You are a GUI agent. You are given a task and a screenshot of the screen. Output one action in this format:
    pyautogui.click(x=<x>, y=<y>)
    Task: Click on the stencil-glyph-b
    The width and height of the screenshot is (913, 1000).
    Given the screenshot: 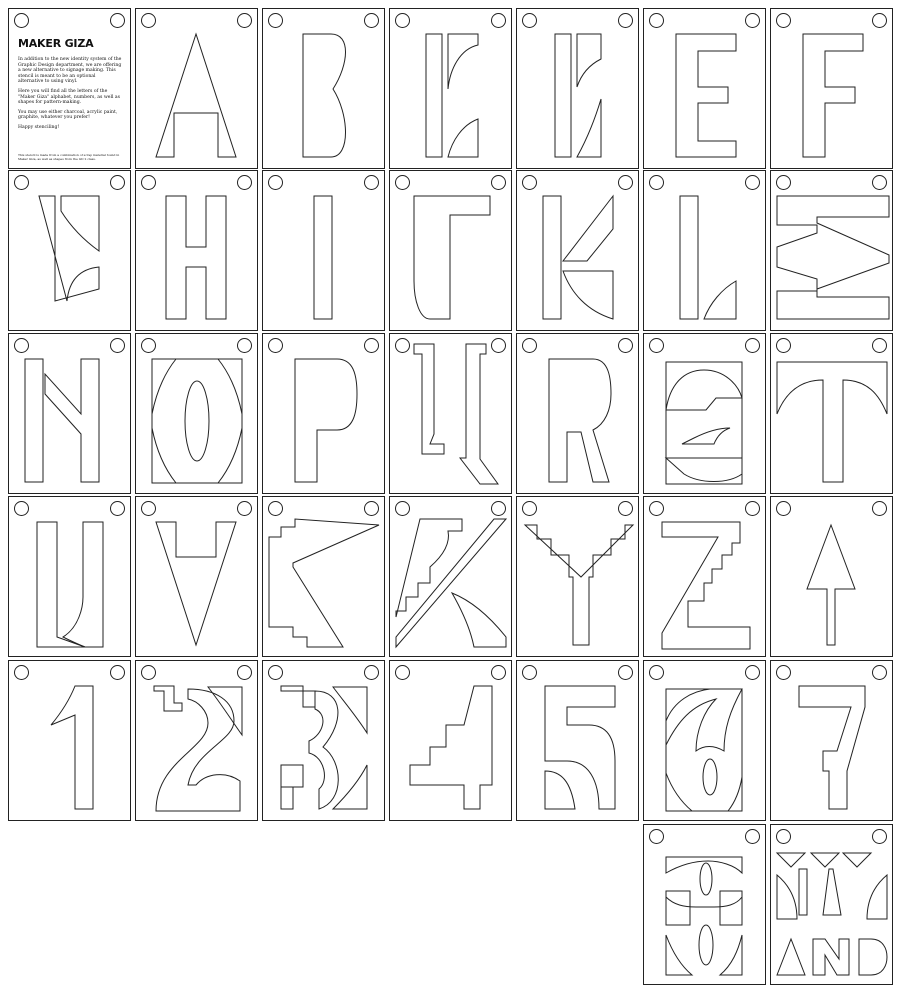 What is the action you would take?
    pyautogui.click(x=324, y=95)
    